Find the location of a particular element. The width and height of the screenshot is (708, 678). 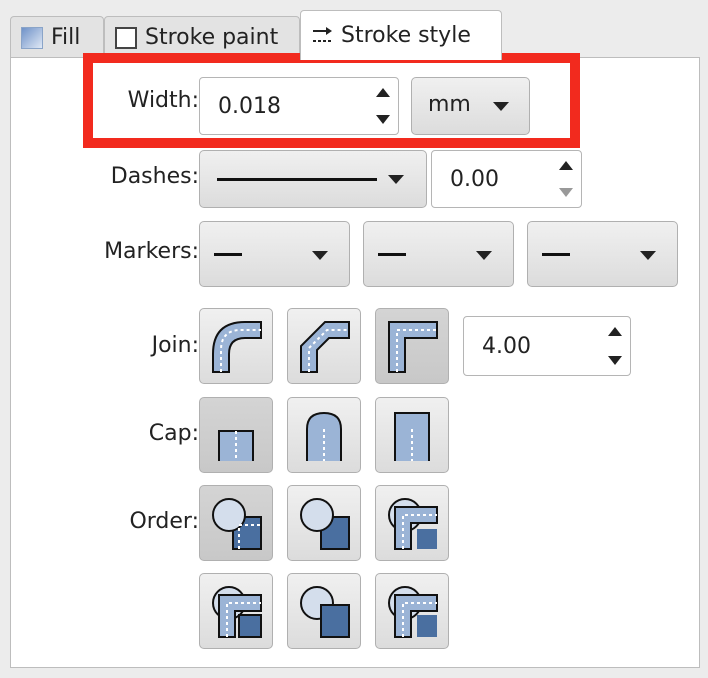

order-stroke-fill-markers-icon is located at coordinates (325, 524).